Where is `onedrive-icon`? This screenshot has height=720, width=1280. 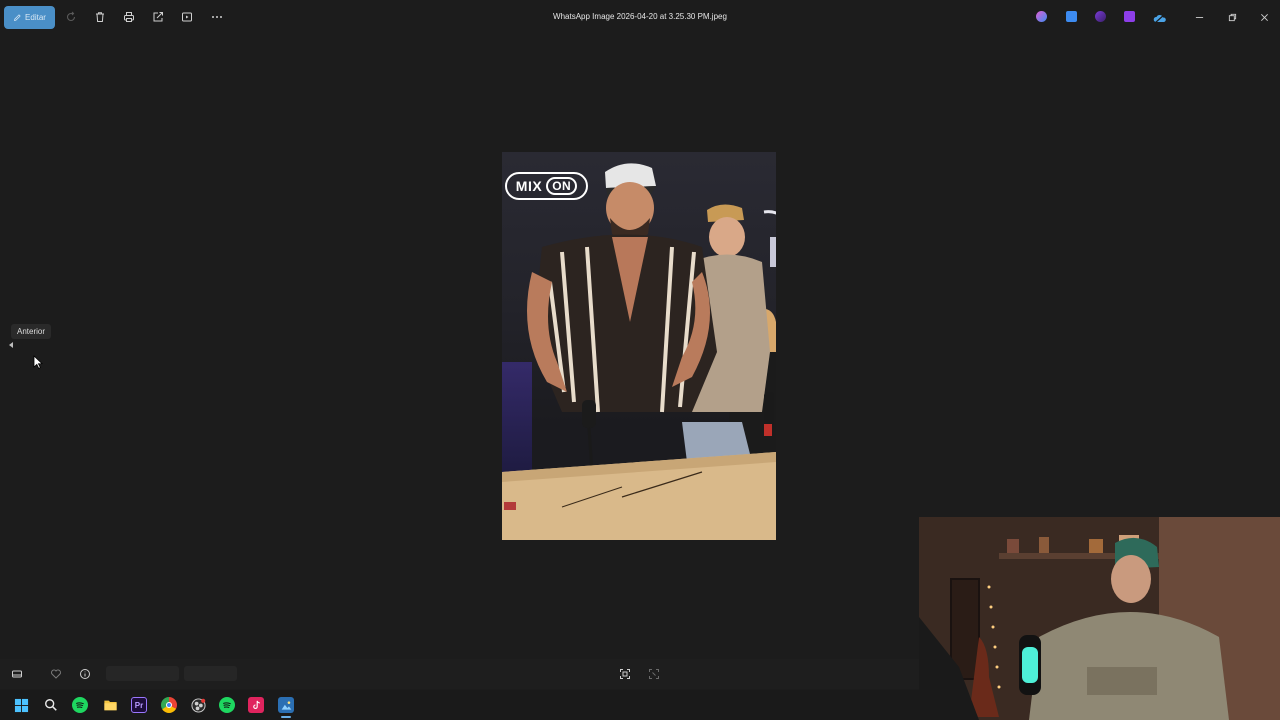 onedrive-icon is located at coordinates (1160, 17).